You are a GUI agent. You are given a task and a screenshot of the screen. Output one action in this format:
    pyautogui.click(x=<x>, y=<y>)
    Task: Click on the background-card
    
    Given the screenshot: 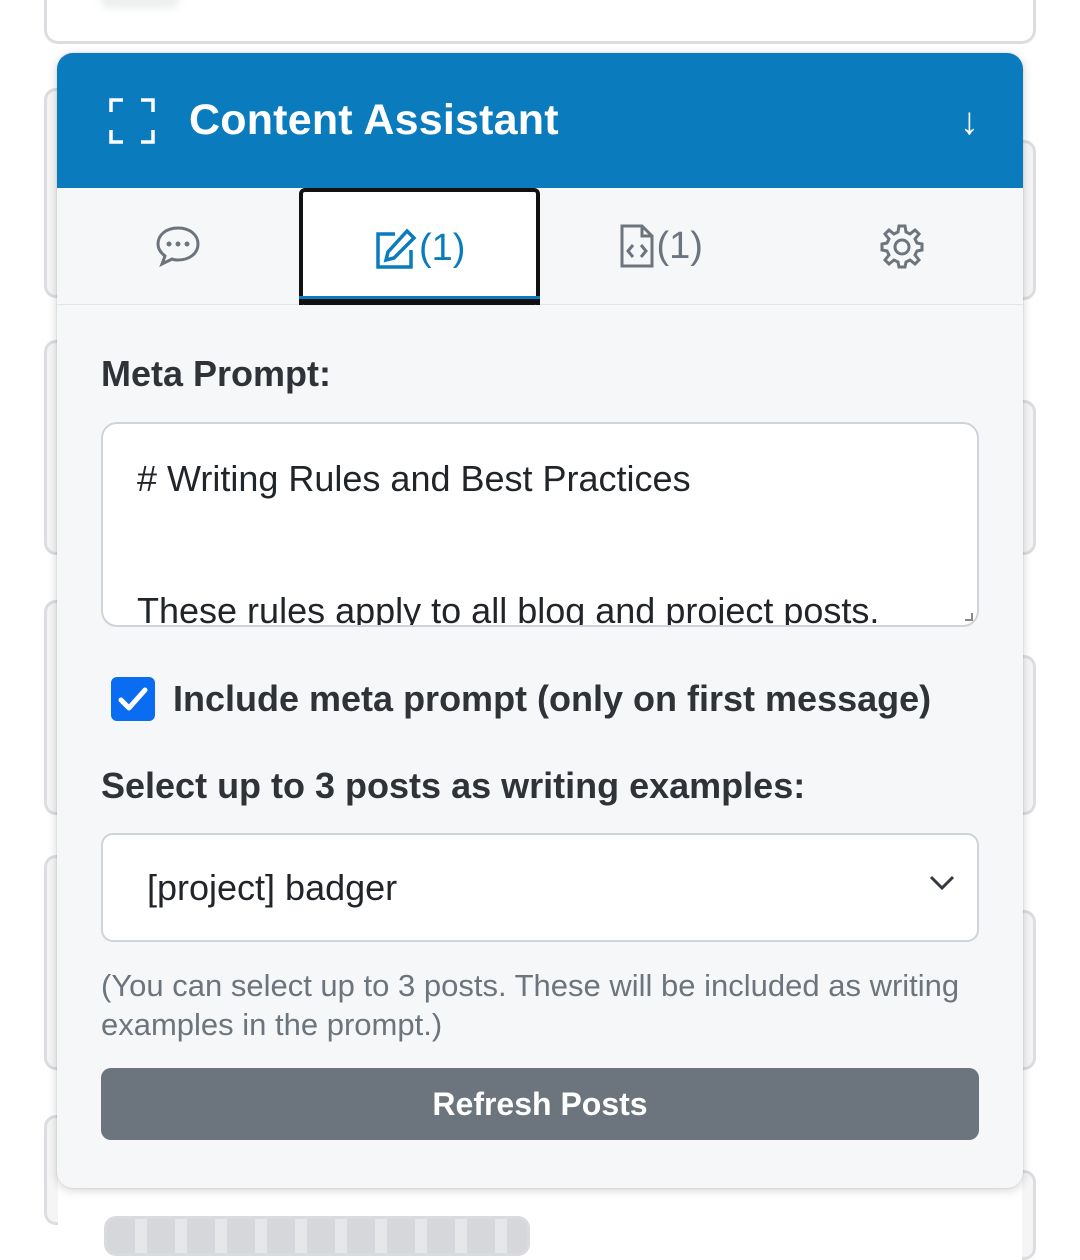 What is the action you would take?
    pyautogui.click(x=540, y=22)
    